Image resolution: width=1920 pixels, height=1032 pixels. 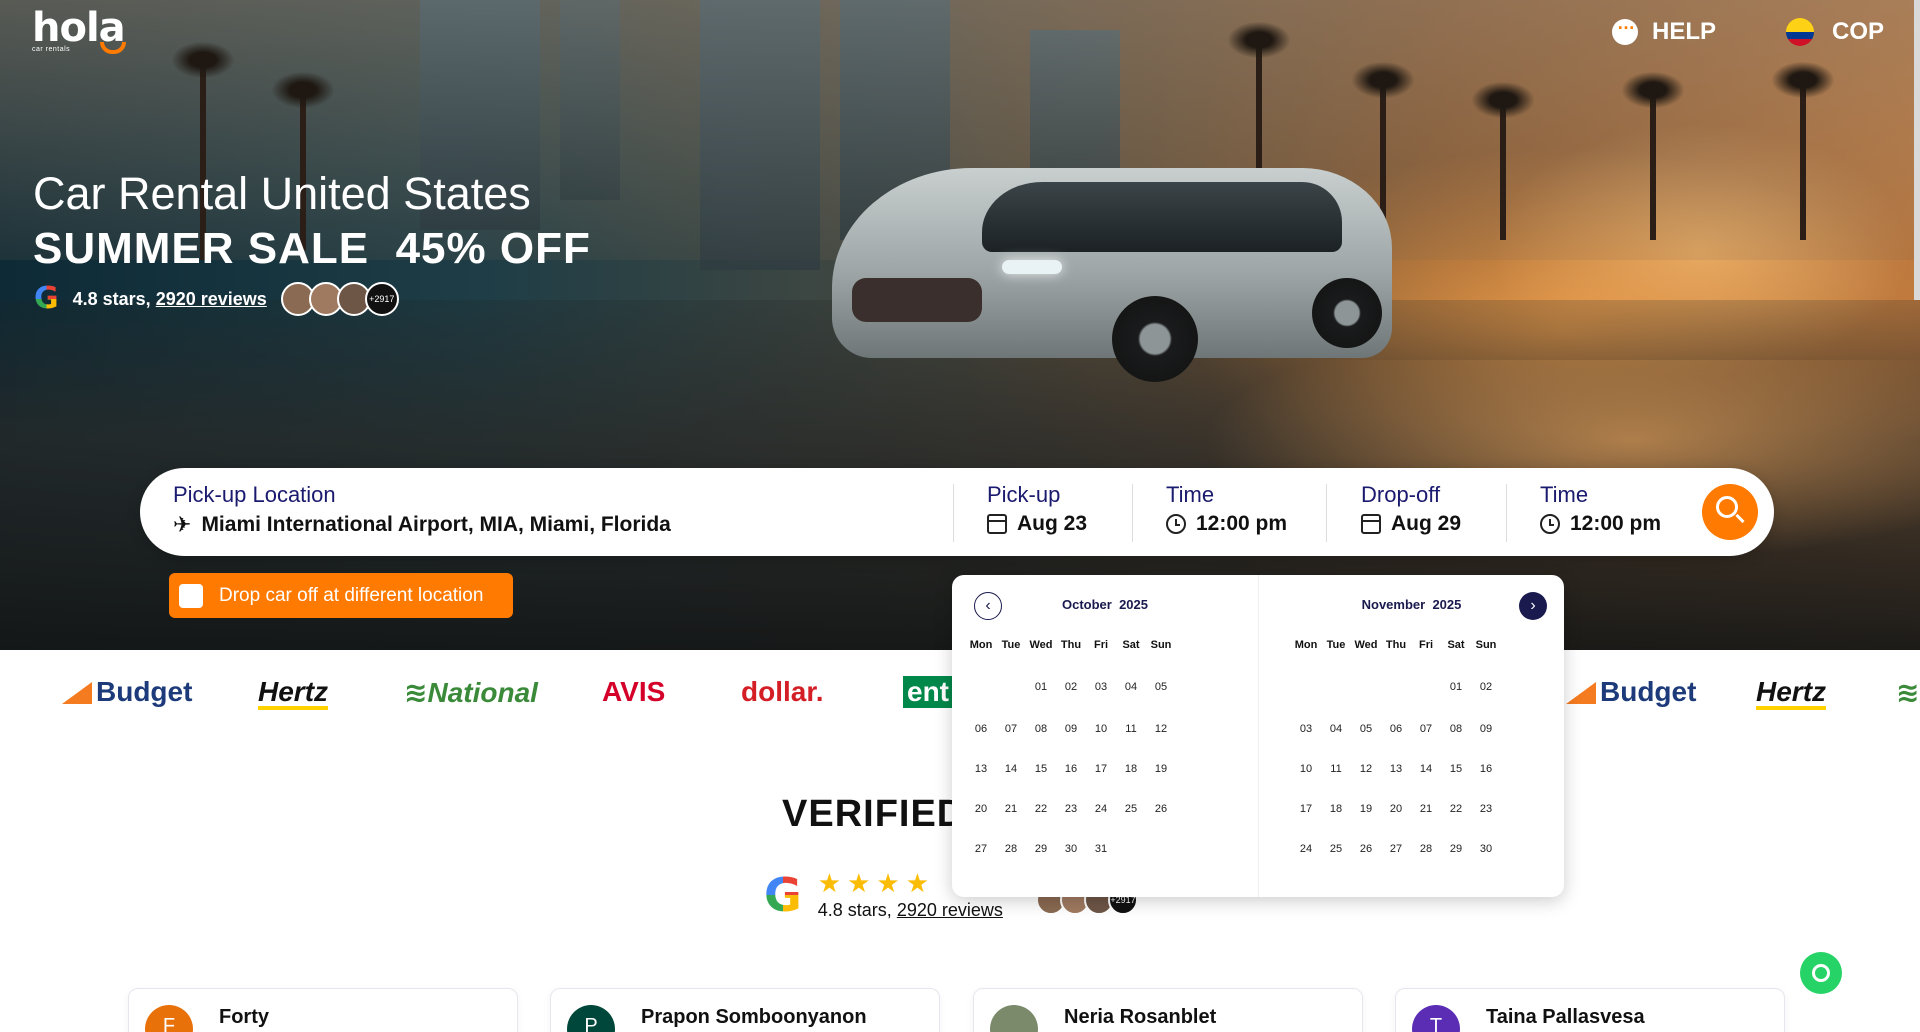 I want to click on scrollbar, so click(x=1917, y=150).